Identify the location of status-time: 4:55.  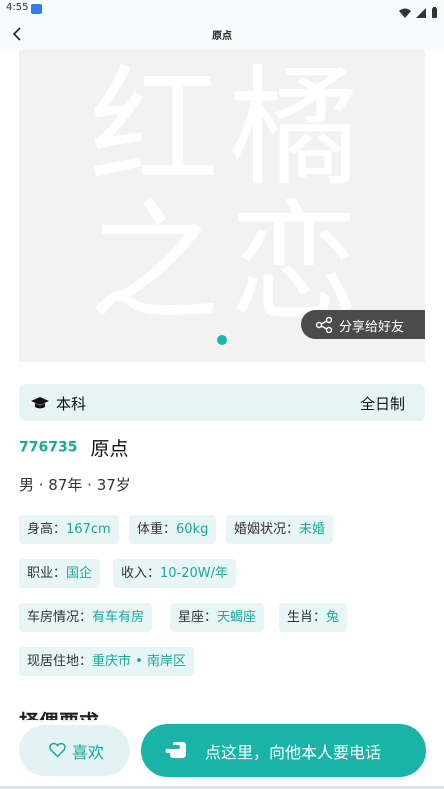
(17, 7).